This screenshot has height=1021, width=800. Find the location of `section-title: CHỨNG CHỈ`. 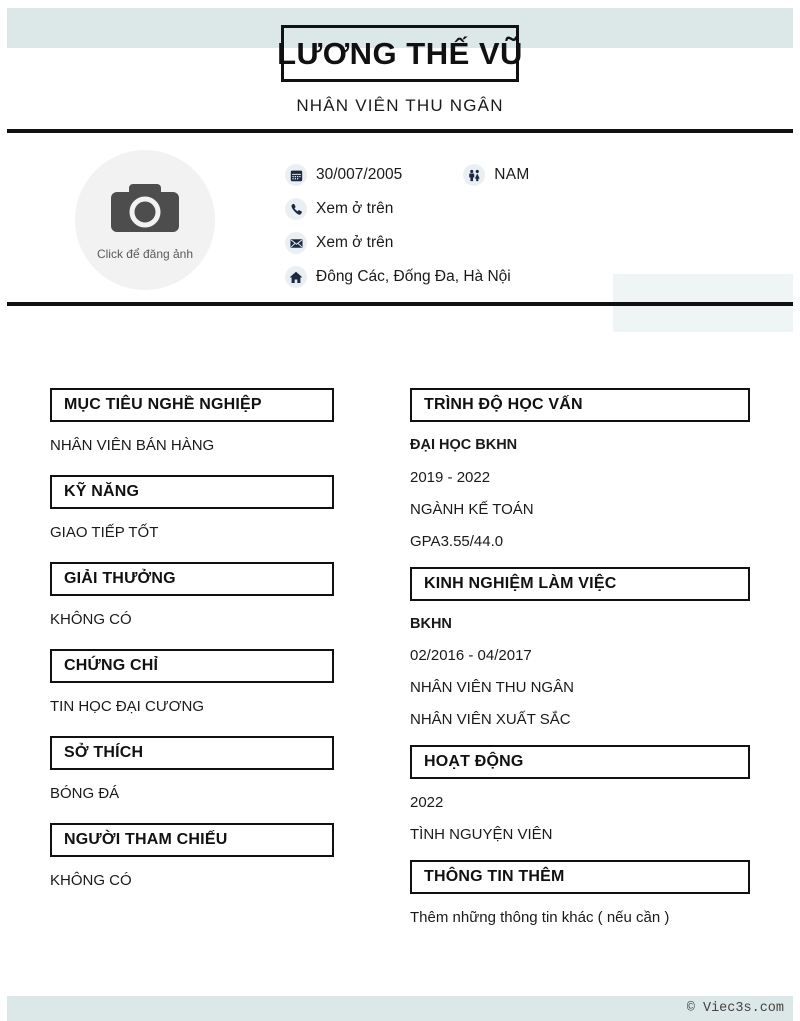

section-title: CHỨNG CHỈ is located at coordinates (111, 665).